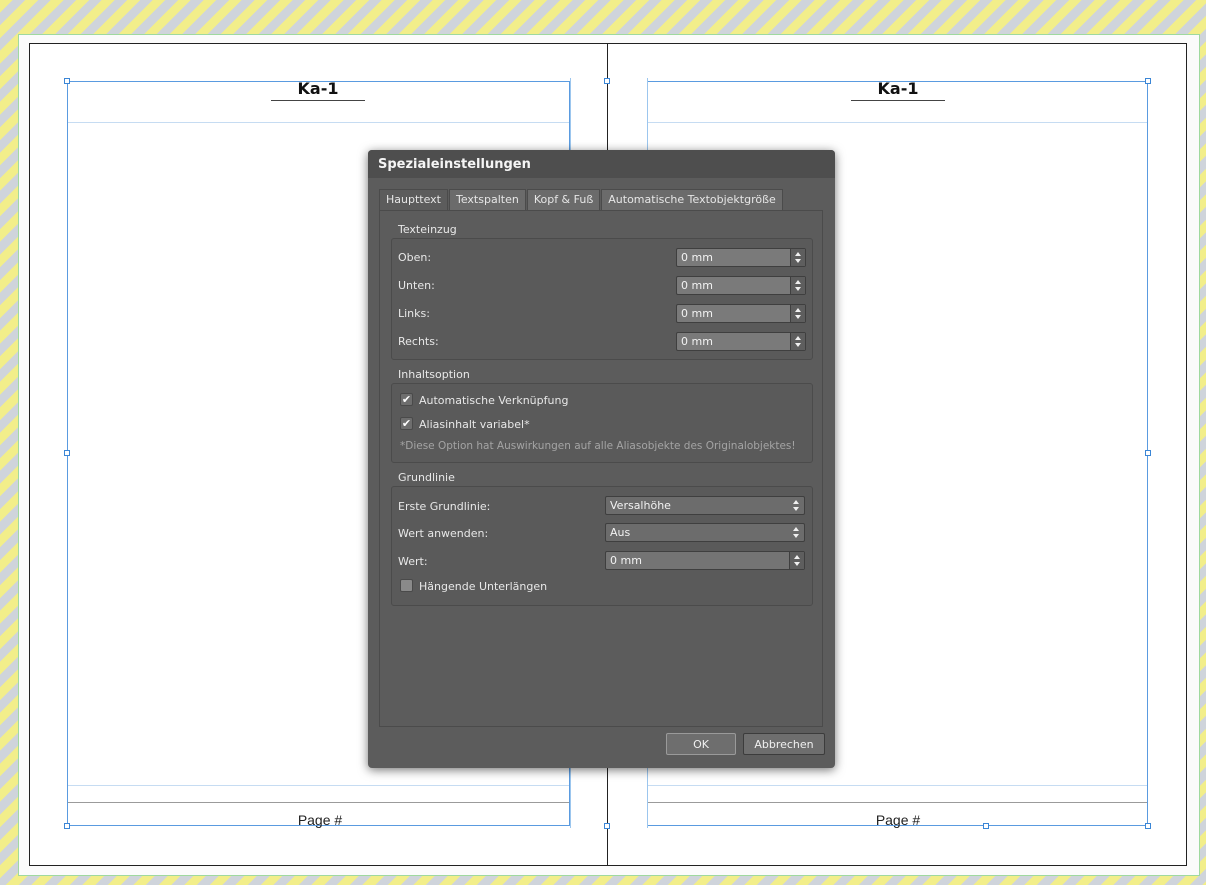 This screenshot has width=1206, height=885. I want to click on handle-top-right, so click(1148, 81).